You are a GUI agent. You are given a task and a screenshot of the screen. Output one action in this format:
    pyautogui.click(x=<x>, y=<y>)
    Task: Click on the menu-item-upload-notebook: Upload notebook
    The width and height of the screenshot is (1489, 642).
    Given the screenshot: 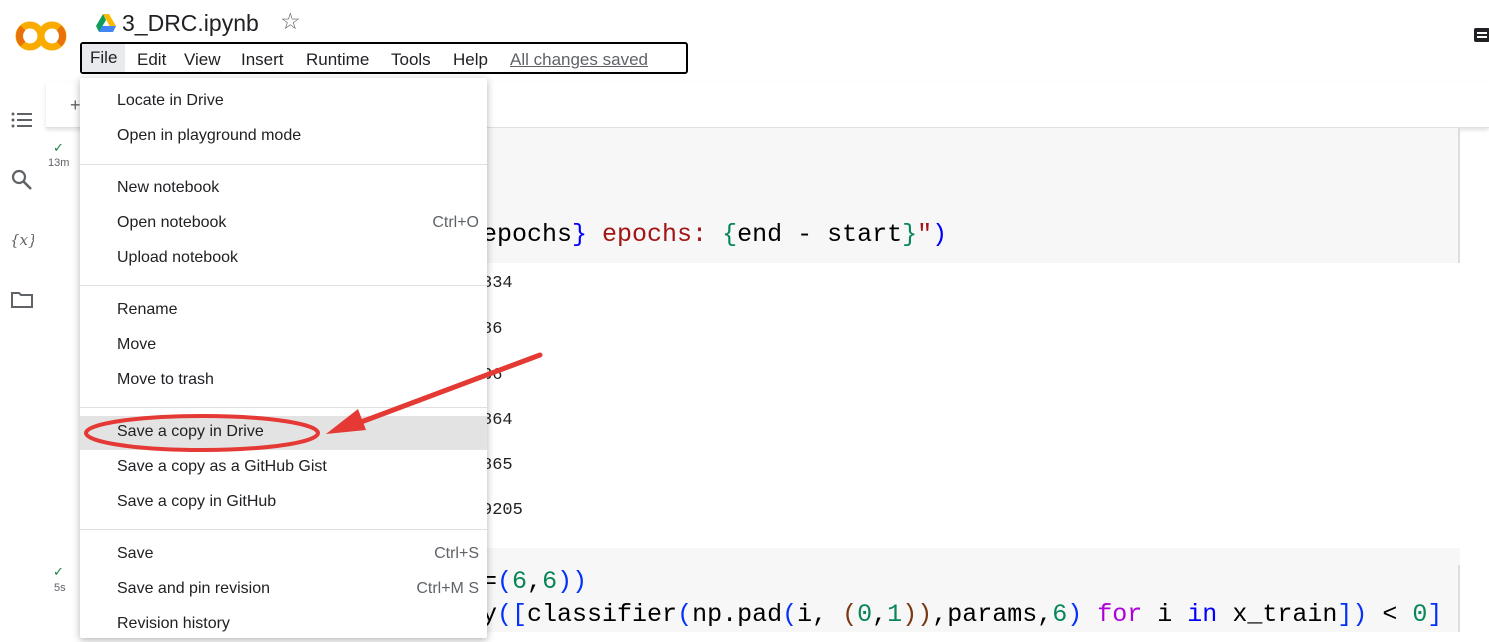 What is the action you would take?
    pyautogui.click(x=283, y=259)
    